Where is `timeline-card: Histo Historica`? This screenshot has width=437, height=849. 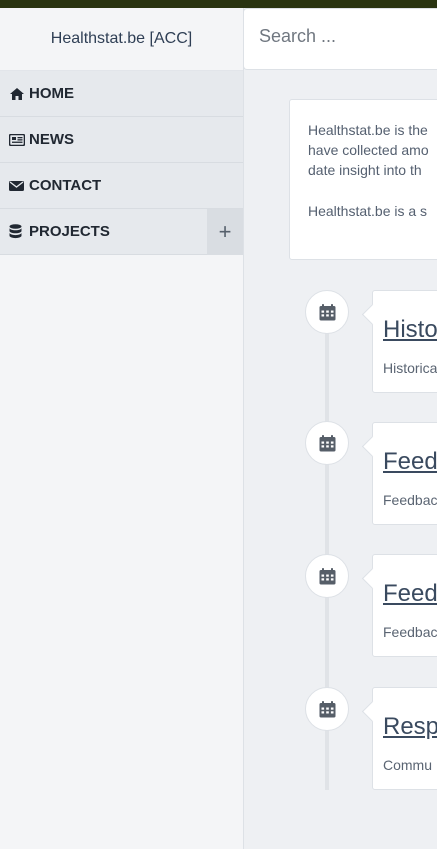
timeline-card: Histo Historica is located at coordinates (404, 341).